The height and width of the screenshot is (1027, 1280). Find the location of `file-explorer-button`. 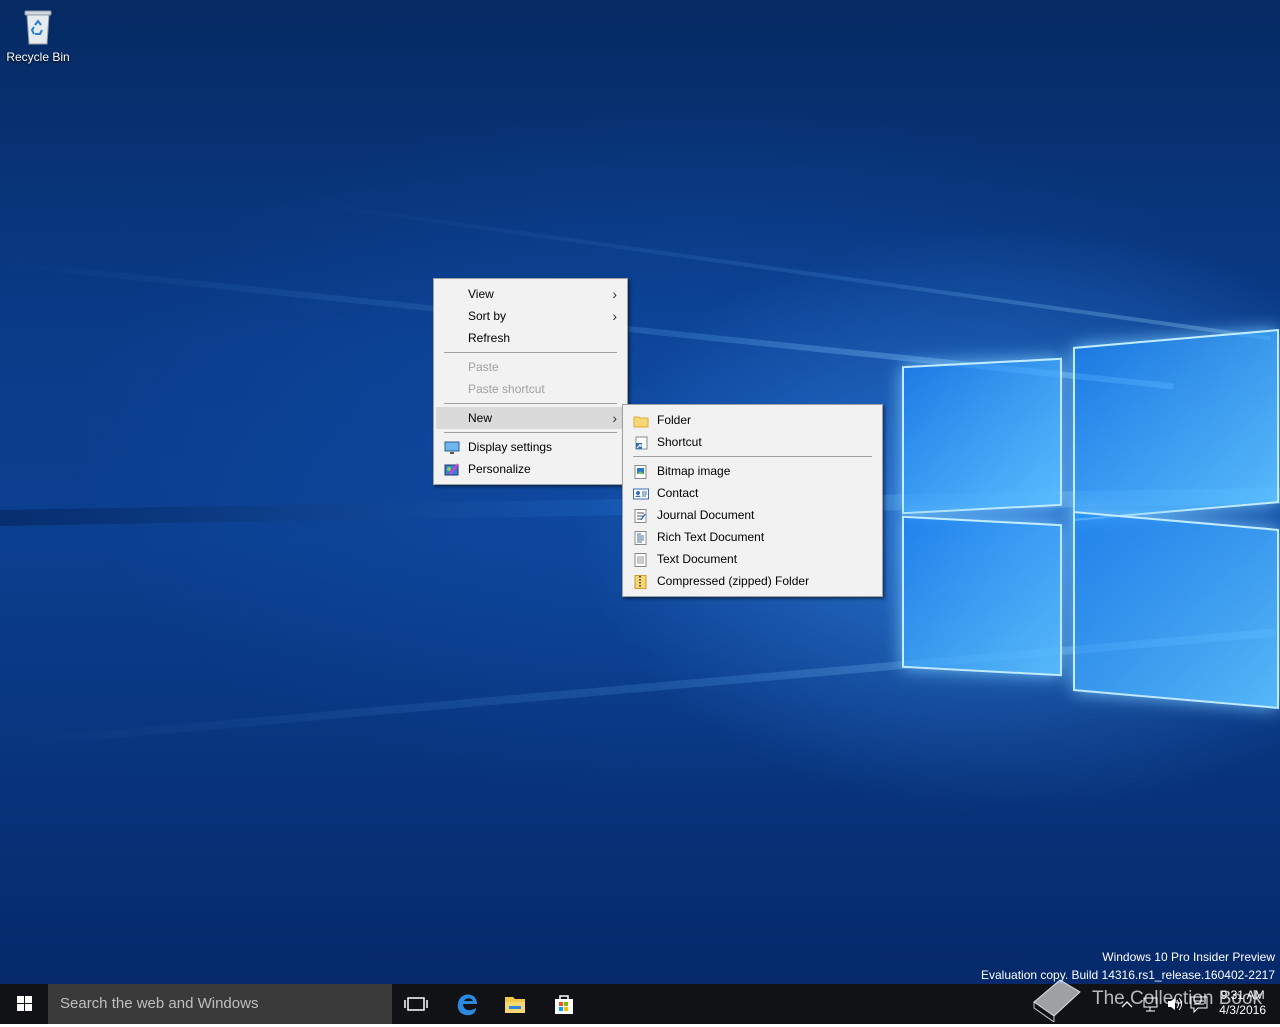

file-explorer-button is located at coordinates (515, 1004).